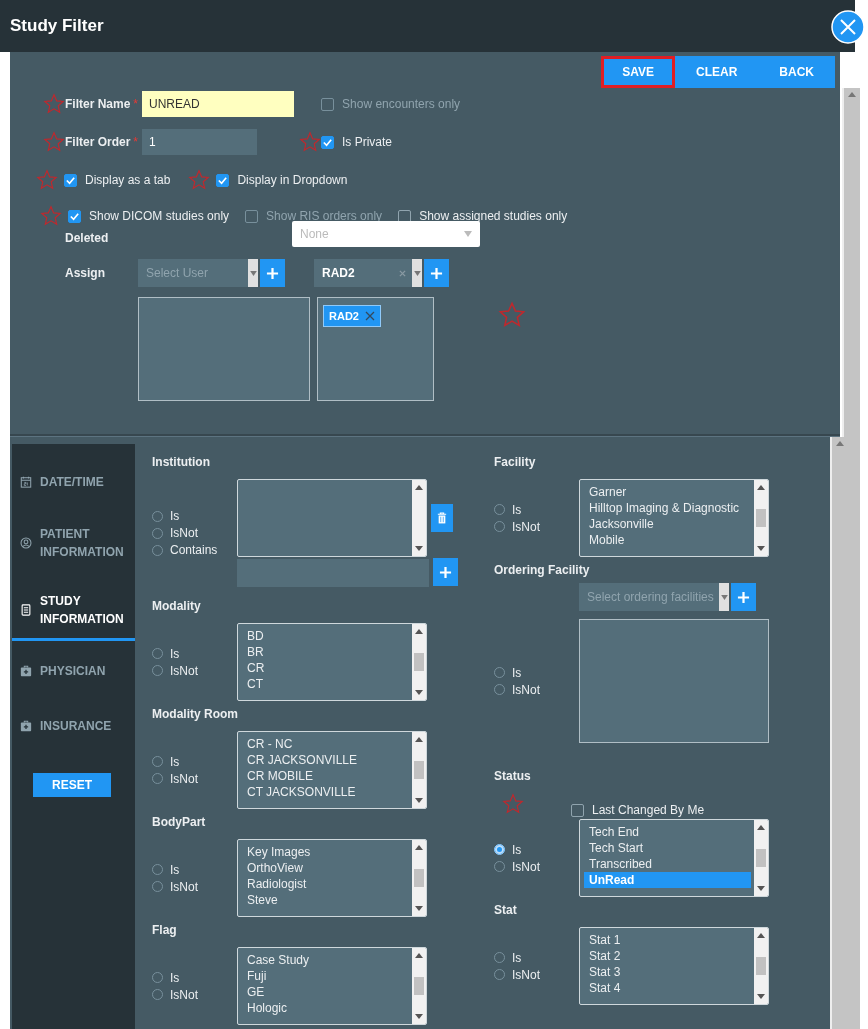 The width and height of the screenshot is (868, 1029). I want to click on list-box: Tech End Tech Start Transcribed UnRead, so click(674, 858).